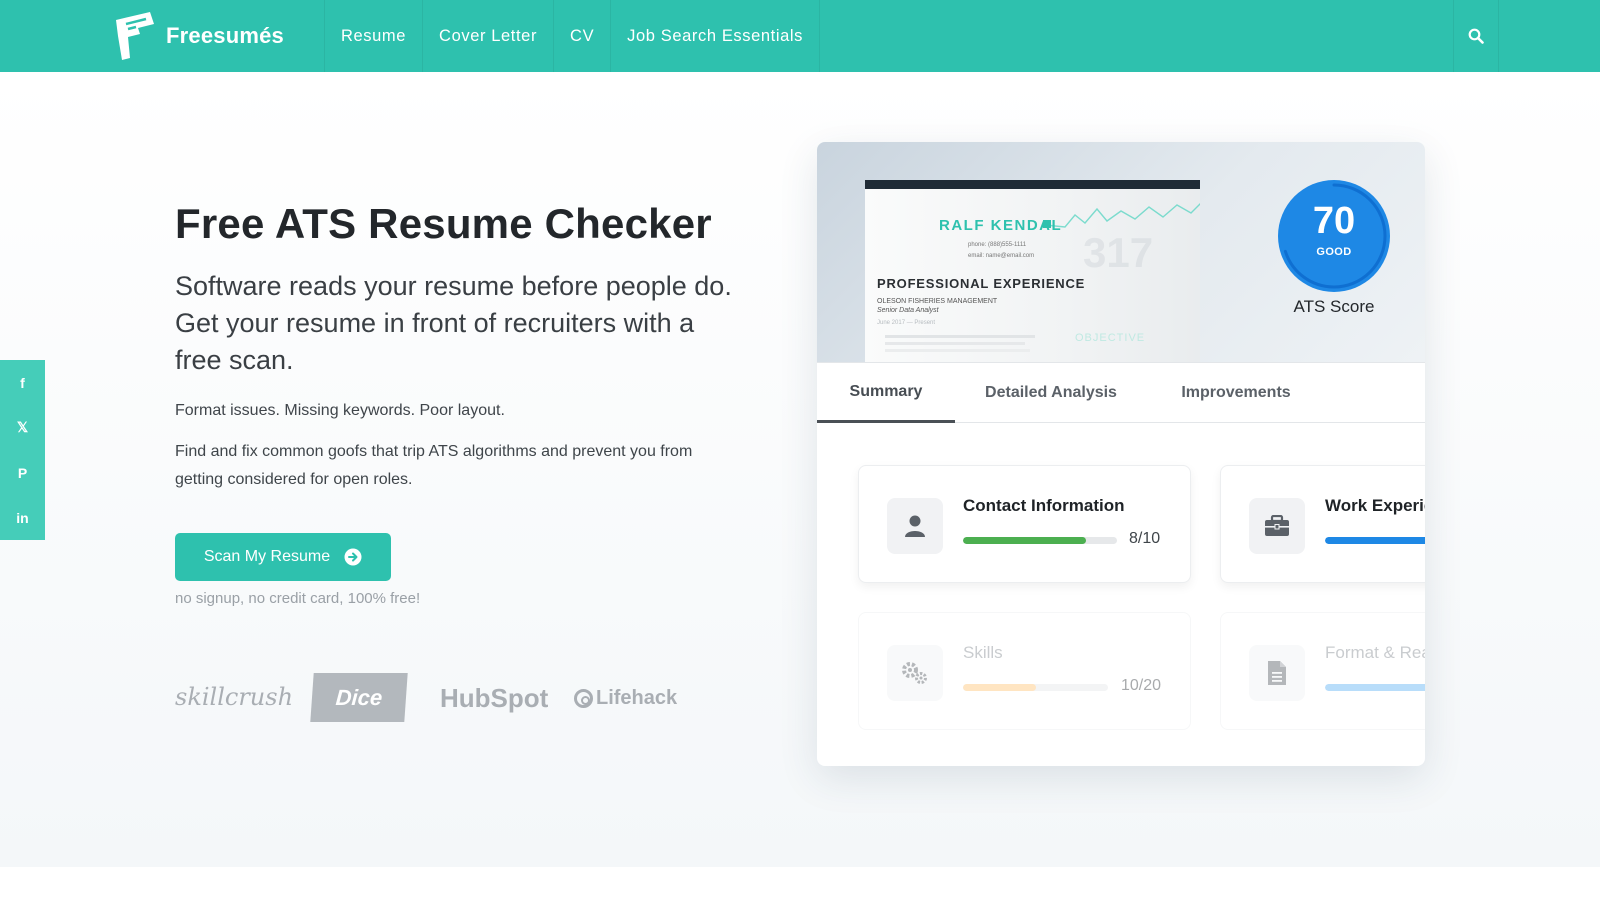 The image size is (1600, 900). I want to click on tab-detailed-analysis: Detailed Analysis, so click(1051, 393).